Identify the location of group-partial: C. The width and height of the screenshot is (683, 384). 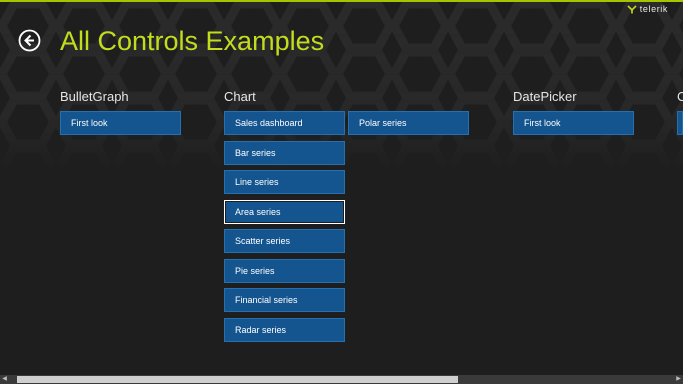
(680, 112).